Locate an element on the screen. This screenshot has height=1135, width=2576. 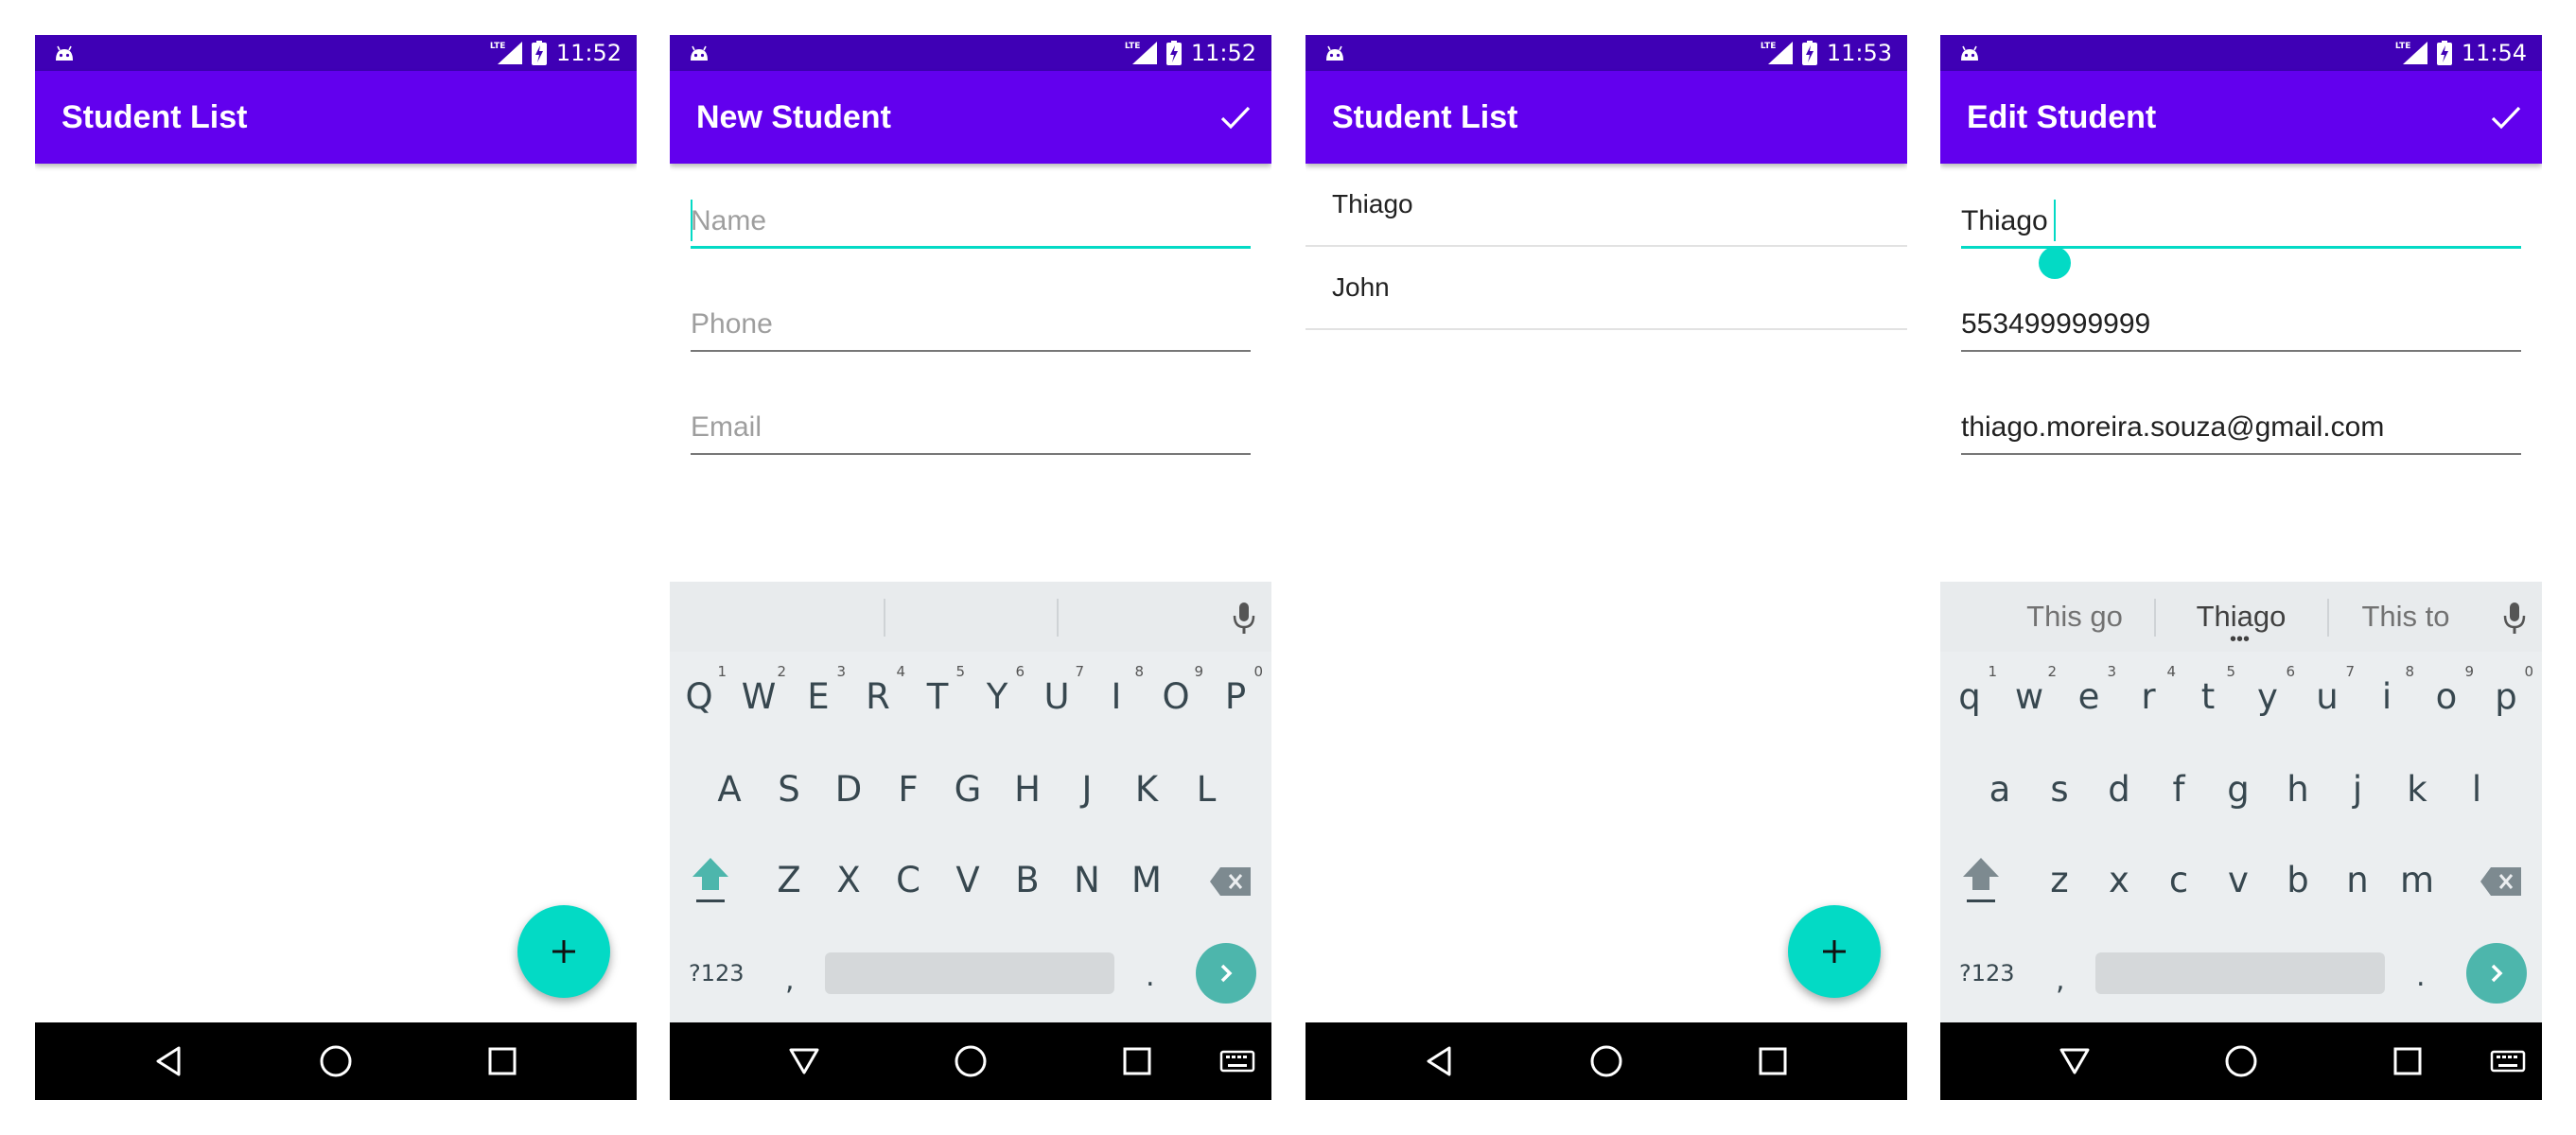
key-j: J is located at coordinates (1087, 790).